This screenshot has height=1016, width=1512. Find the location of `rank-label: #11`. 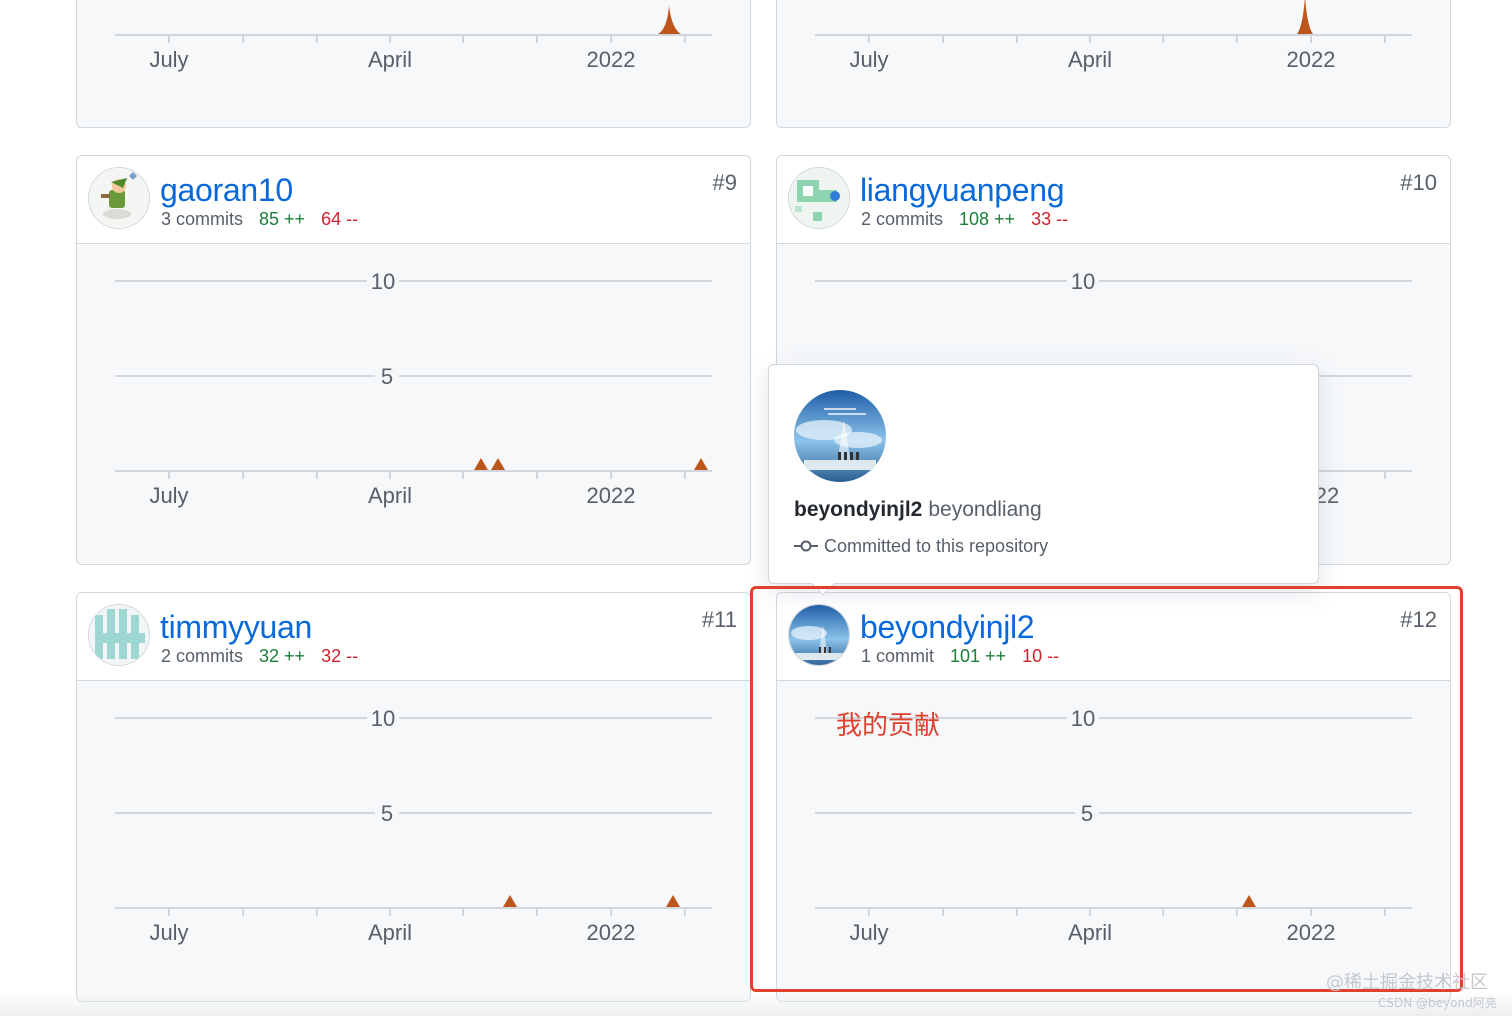

rank-label: #11 is located at coordinates (719, 619).